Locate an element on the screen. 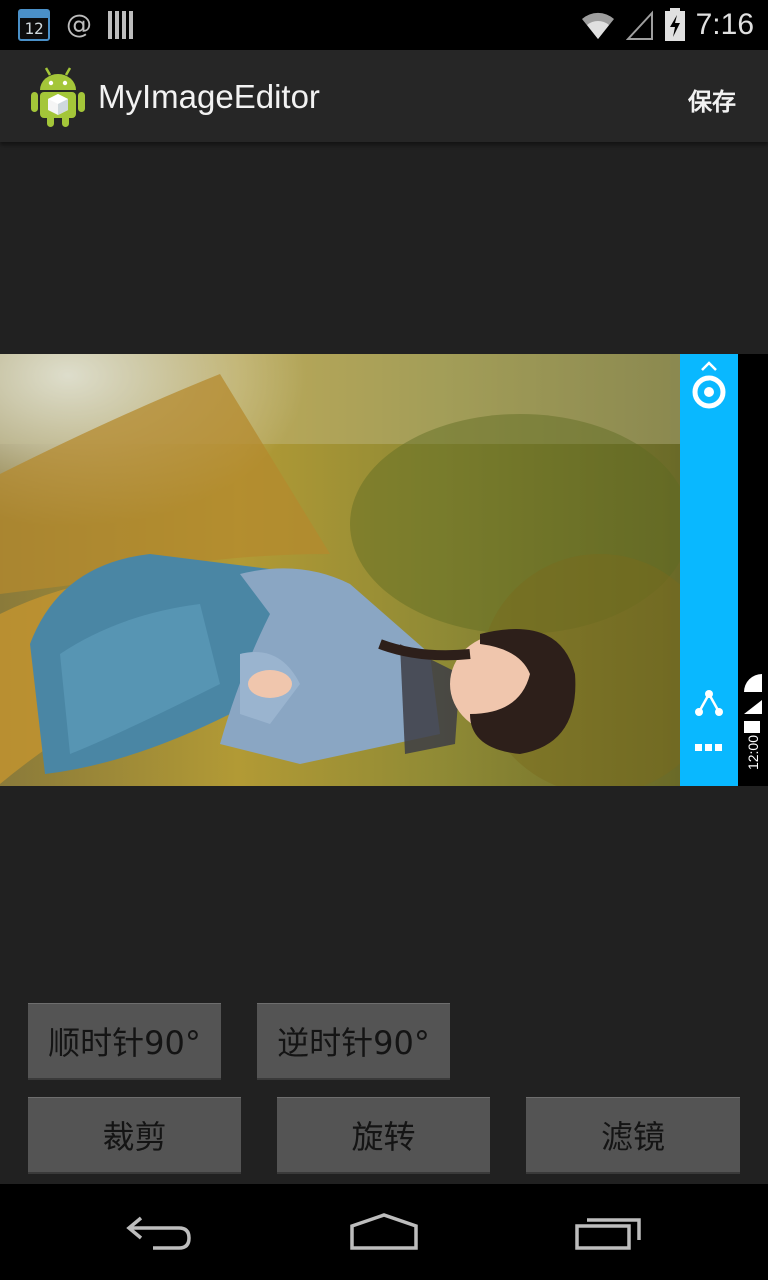  strip-battery-icon is located at coordinates (752, 727).